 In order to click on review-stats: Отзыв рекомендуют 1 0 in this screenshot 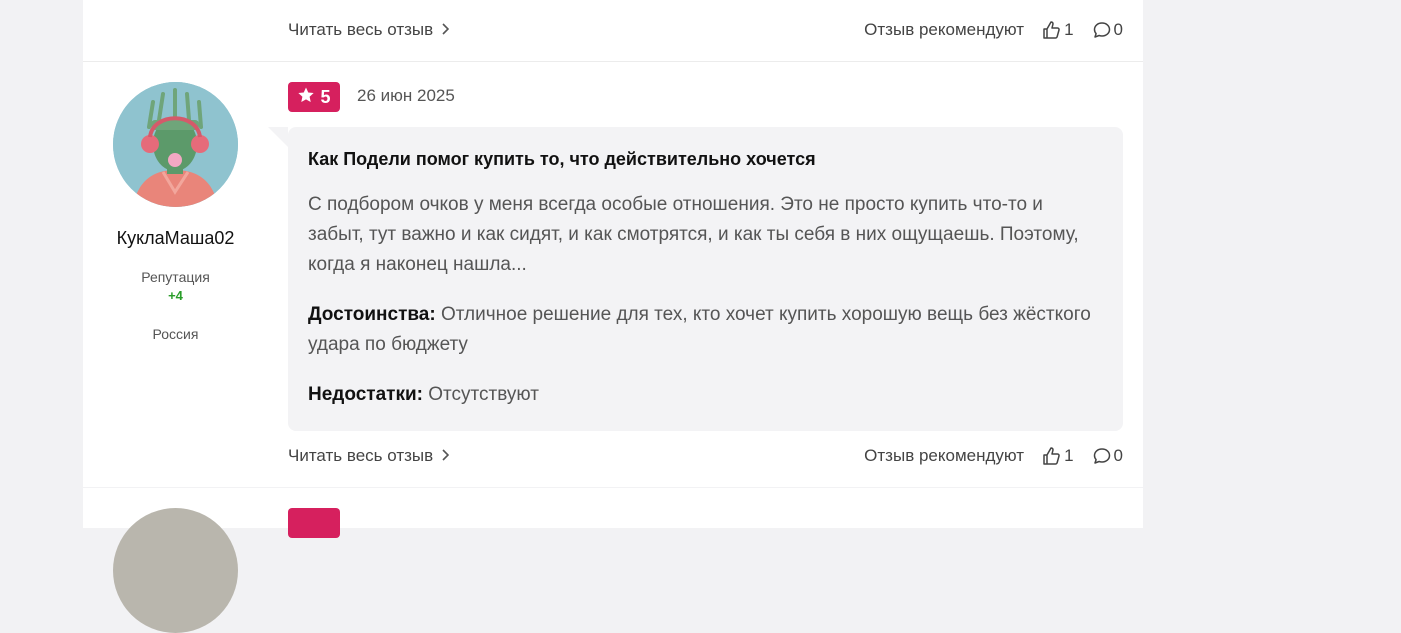, I will do `click(993, 456)`.